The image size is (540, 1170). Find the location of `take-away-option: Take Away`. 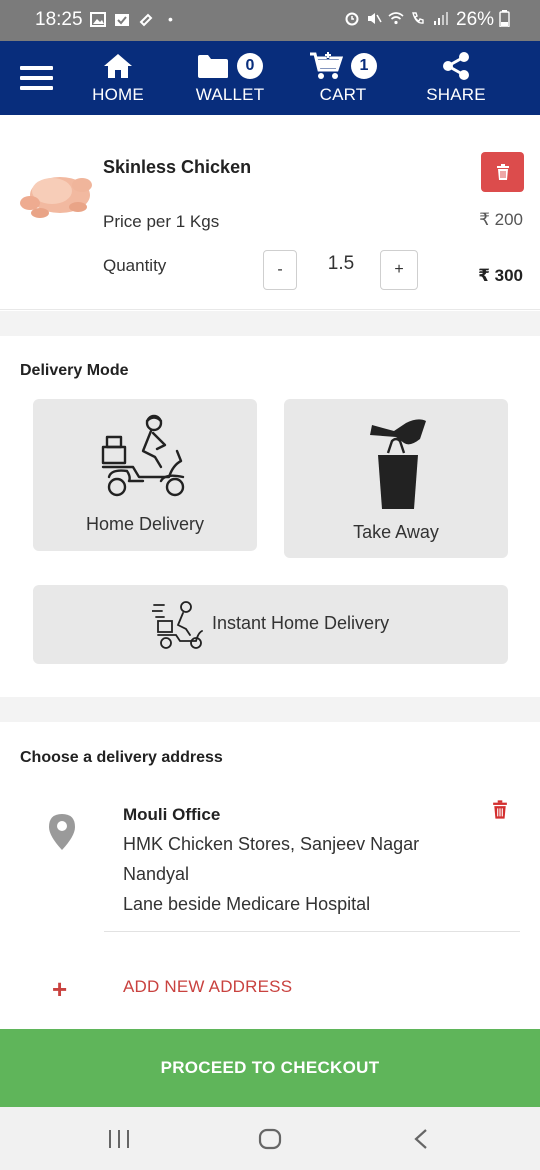

take-away-option: Take Away is located at coordinates (396, 478).